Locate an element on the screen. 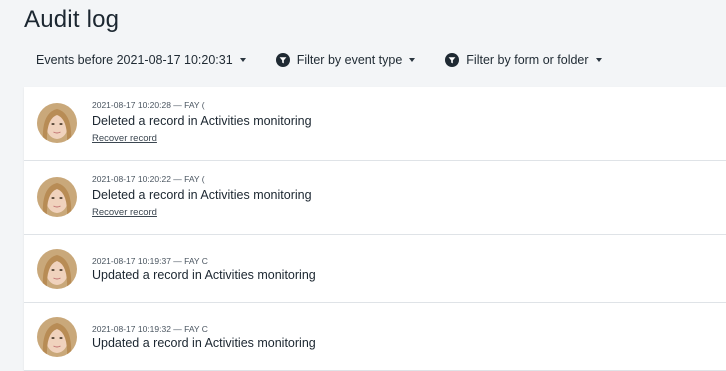  event-type-filter-dropdown: Filter by event type is located at coordinates (345, 60).